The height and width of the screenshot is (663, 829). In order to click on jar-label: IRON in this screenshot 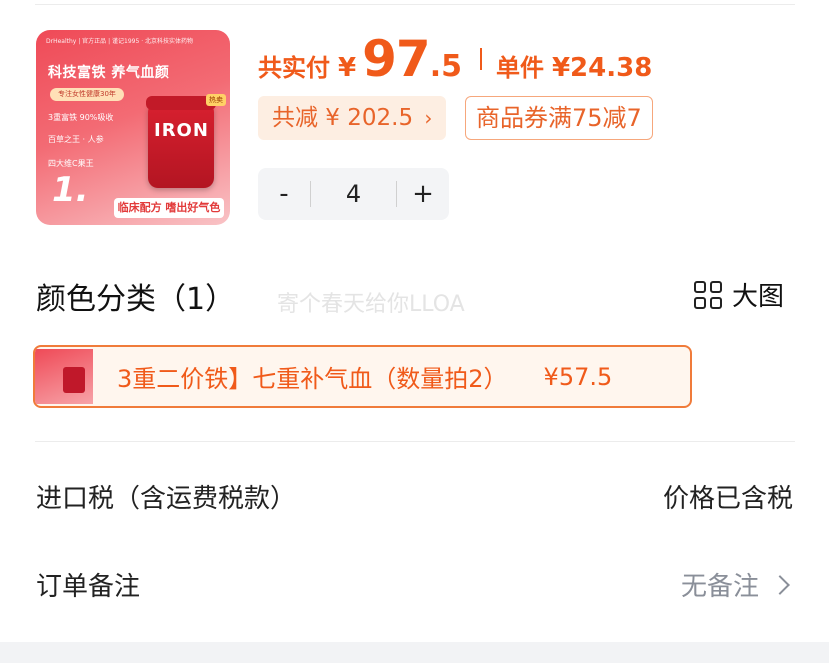, I will do `click(181, 130)`.